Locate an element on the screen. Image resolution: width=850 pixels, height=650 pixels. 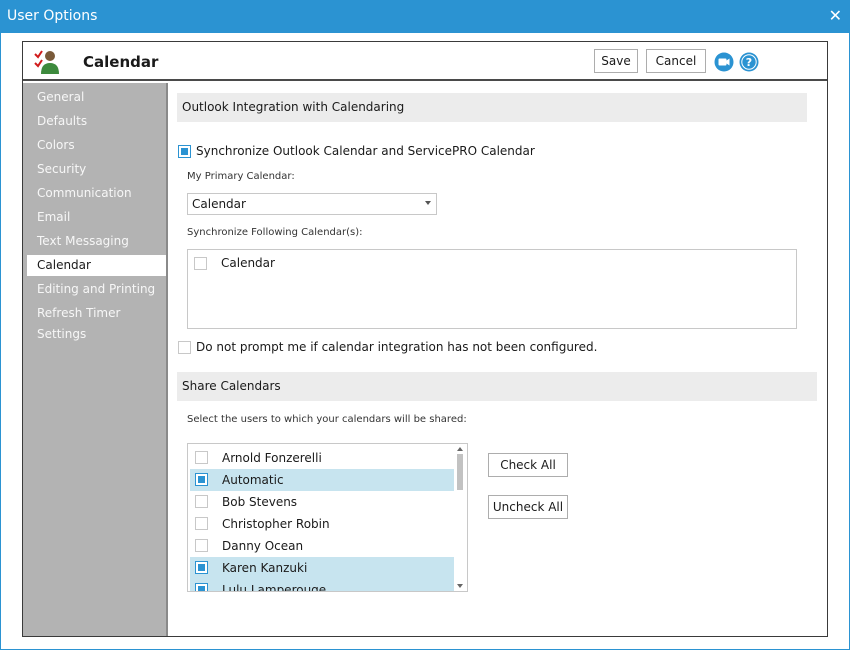
check-all-button: Check All is located at coordinates (528, 465).